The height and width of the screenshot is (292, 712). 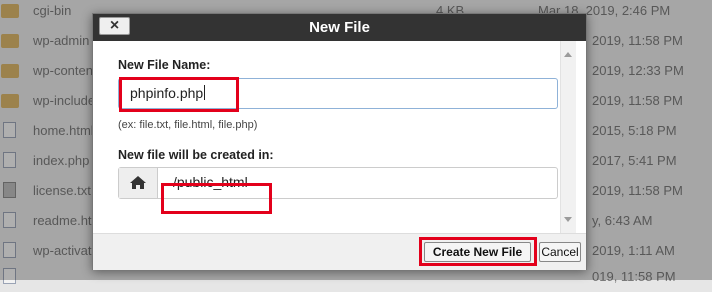 What do you see at coordinates (205, 92) in the screenshot?
I see `text-caret` at bounding box center [205, 92].